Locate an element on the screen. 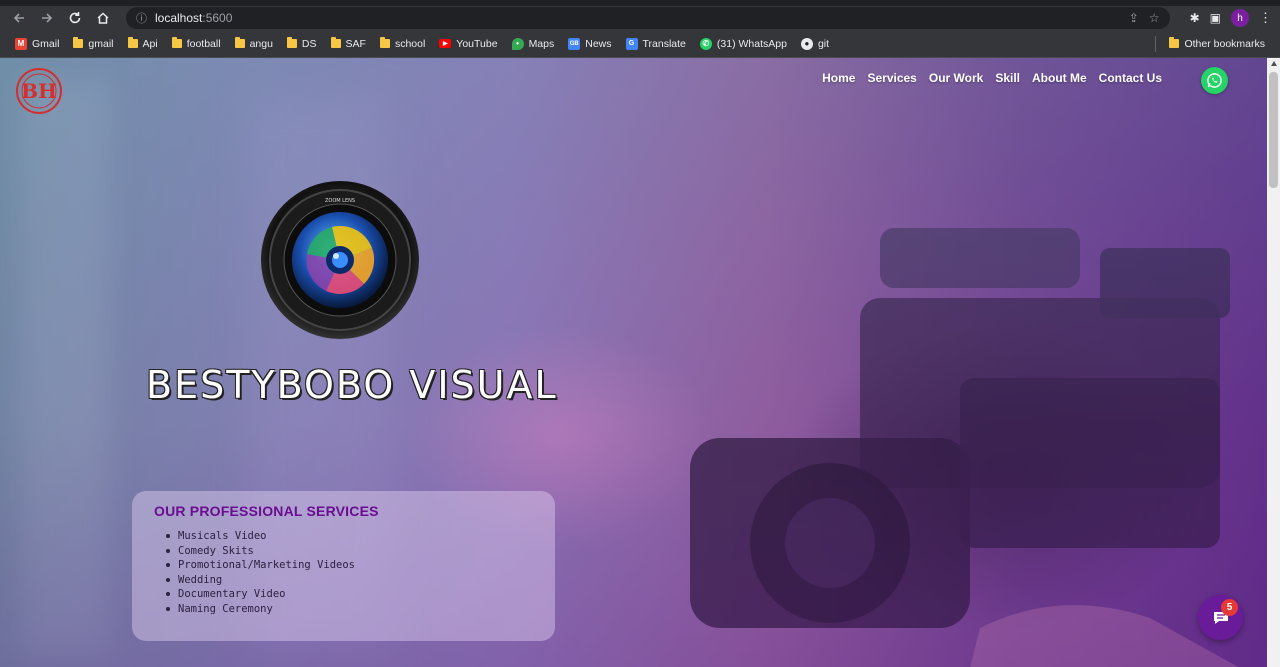 The height and width of the screenshot is (667, 1280). list-item: Wedding is located at coordinates (349, 580).